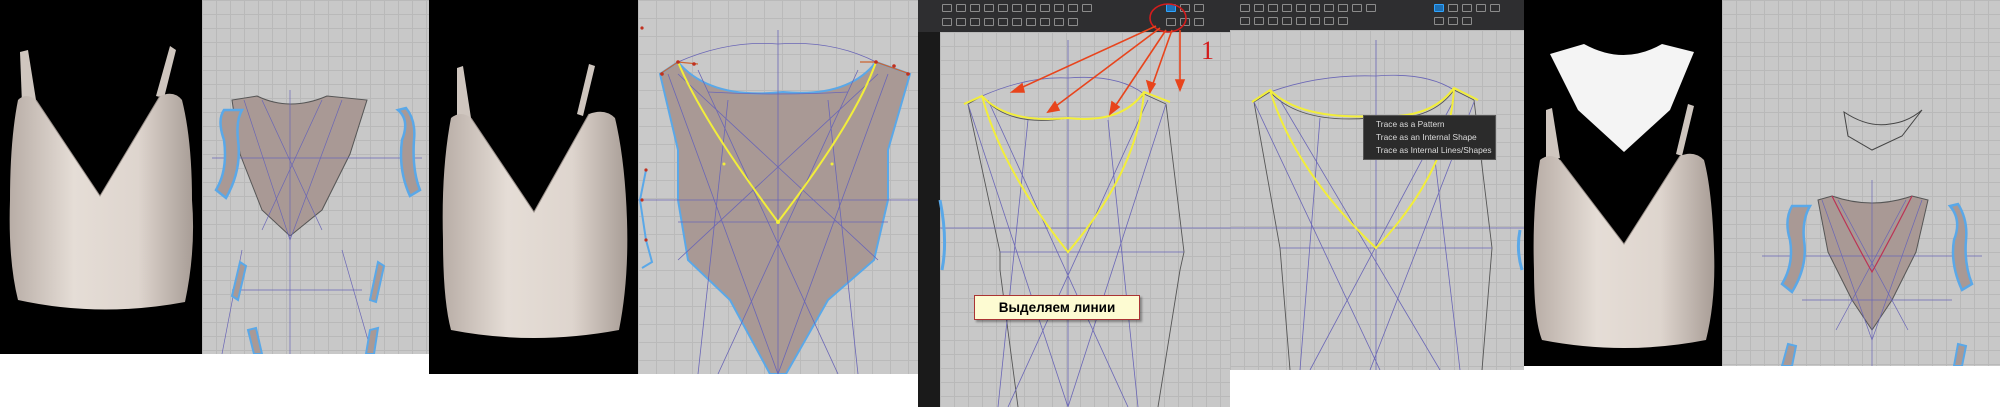  What do you see at coordinates (778, 200) in the screenshot?
I see `front-bodice-pattern` at bounding box center [778, 200].